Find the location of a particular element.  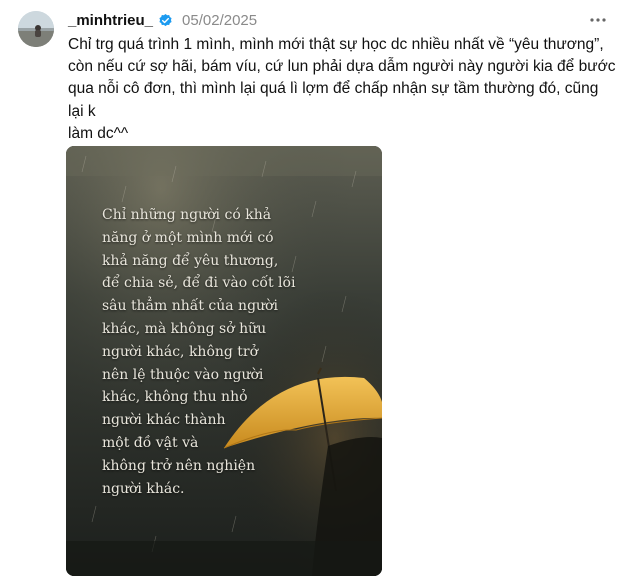

post-header: _minhtrieu_ 05/02/2025 is located at coordinates (162, 20).